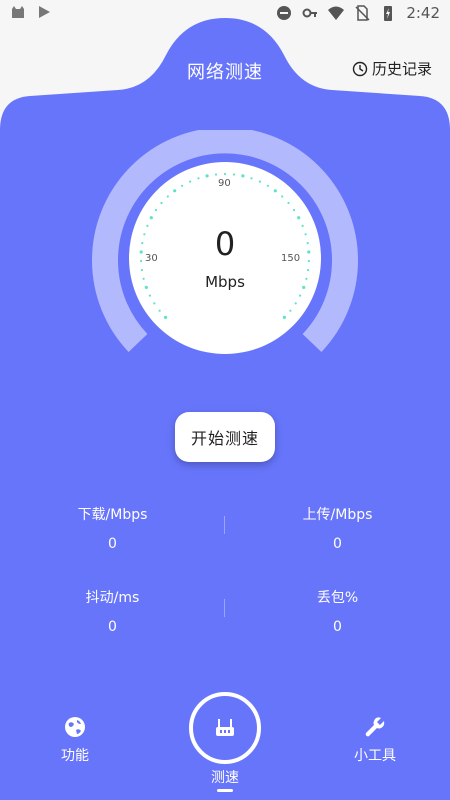 This screenshot has width=450, height=800. I want to click on download-label: 下载/Mbps, so click(112, 515).